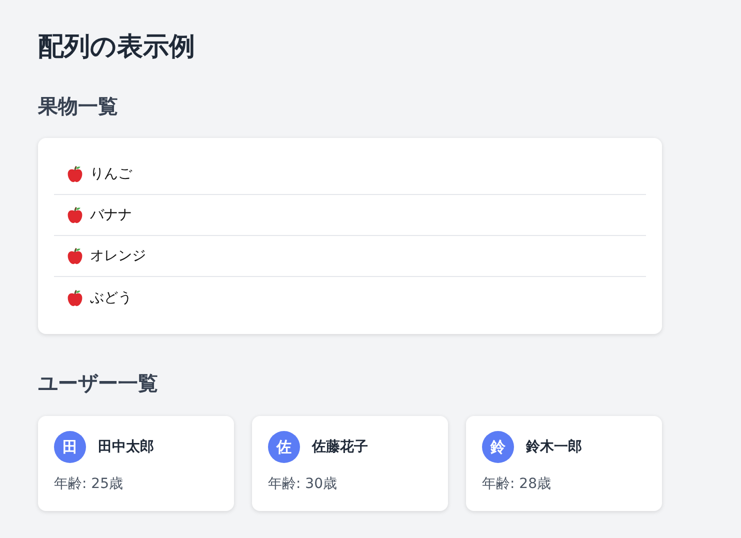  What do you see at coordinates (78, 106) in the screenshot?
I see `section-heading: 果物一覧` at bounding box center [78, 106].